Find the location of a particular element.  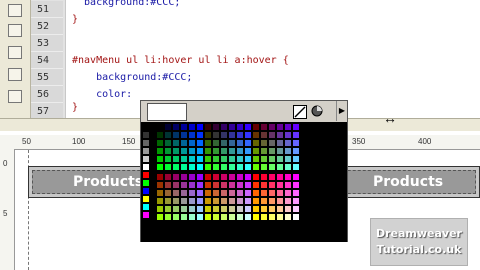

code-line: color: is located at coordinates (102, 94).